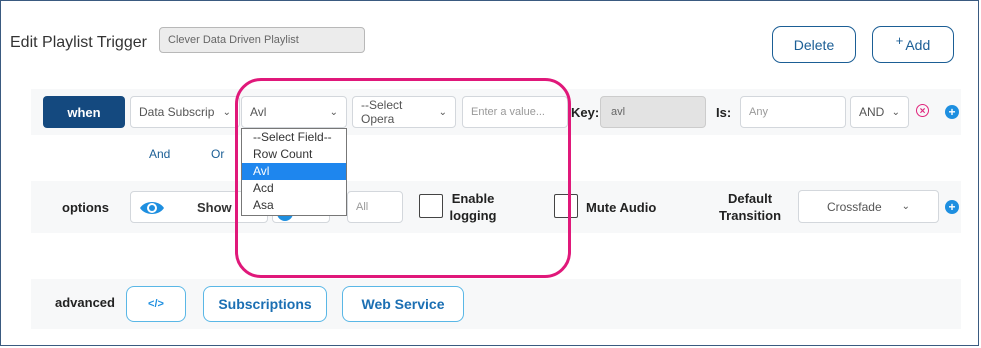 Image resolution: width=981 pixels, height=348 pixels. Describe the element at coordinates (793, 112) in the screenshot. I see `is-value-input: Any` at that location.